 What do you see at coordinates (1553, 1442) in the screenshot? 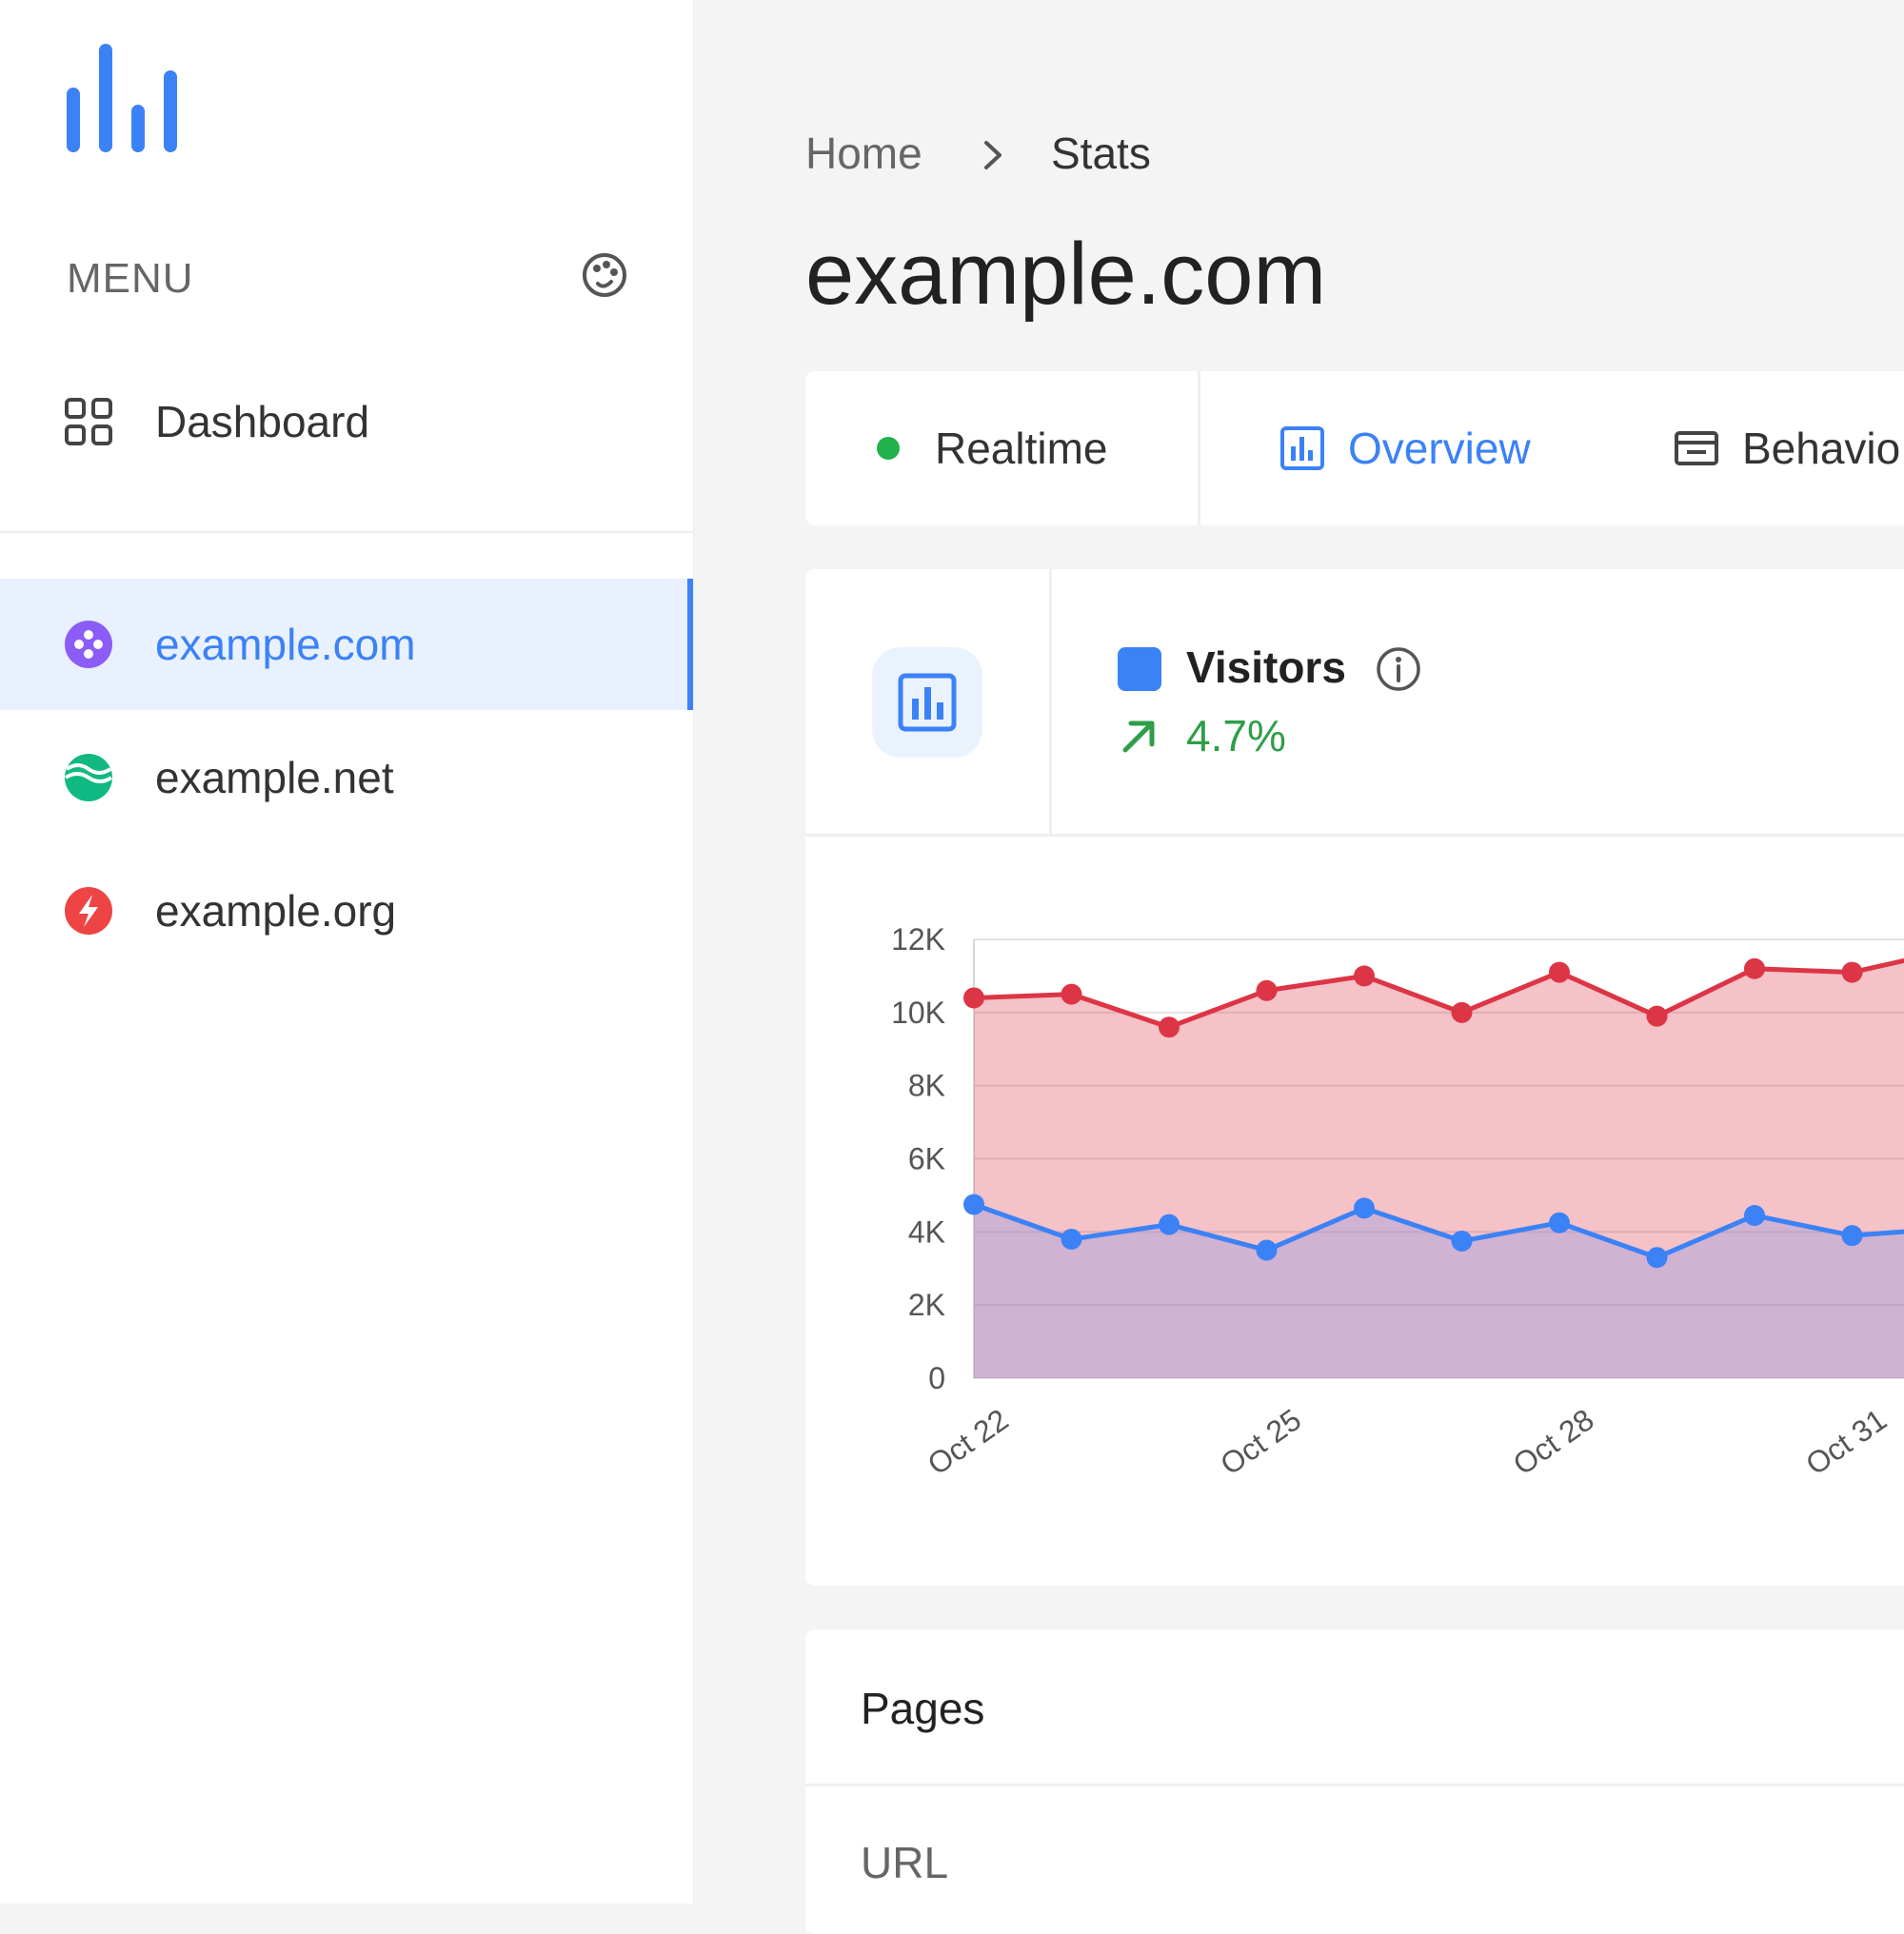
I see `x-tick-label: Oct 28` at bounding box center [1553, 1442].